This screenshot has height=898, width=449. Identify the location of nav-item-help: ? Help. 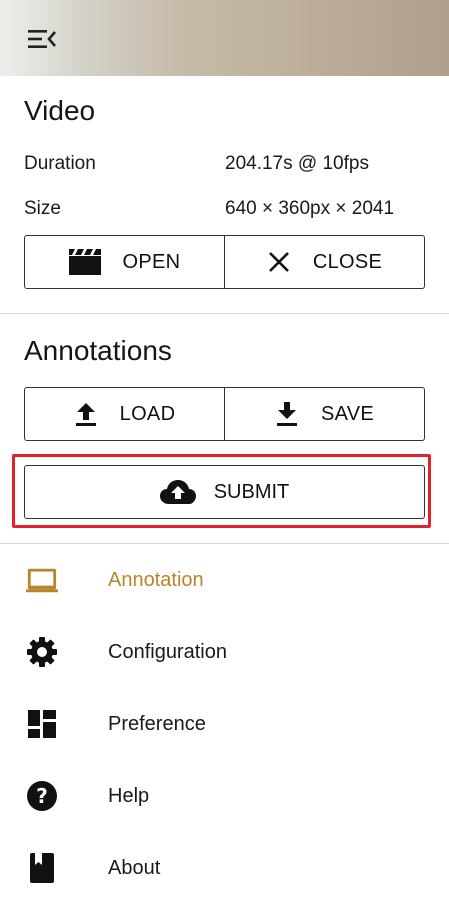
(224, 796).